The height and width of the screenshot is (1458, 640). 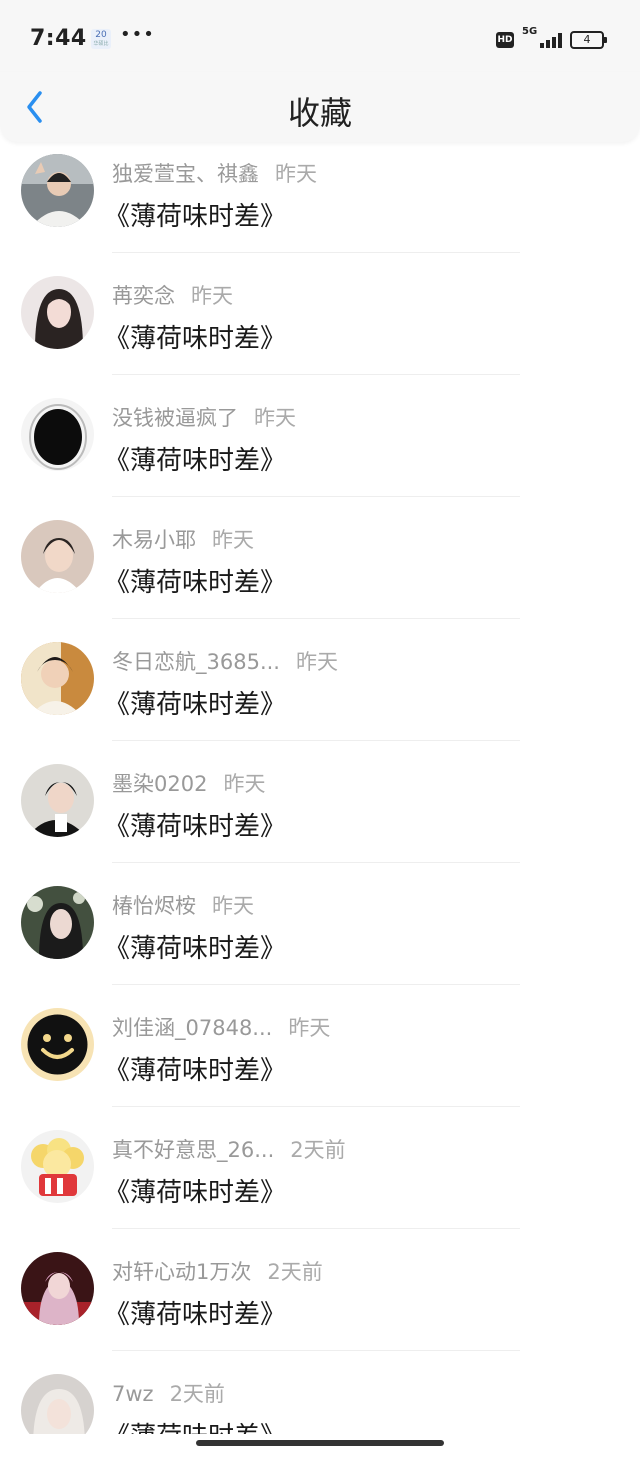 I want to click on list-item: 刘佳涵_07848... 昨天 《薄荷味时差》, so click(x=320, y=1063).